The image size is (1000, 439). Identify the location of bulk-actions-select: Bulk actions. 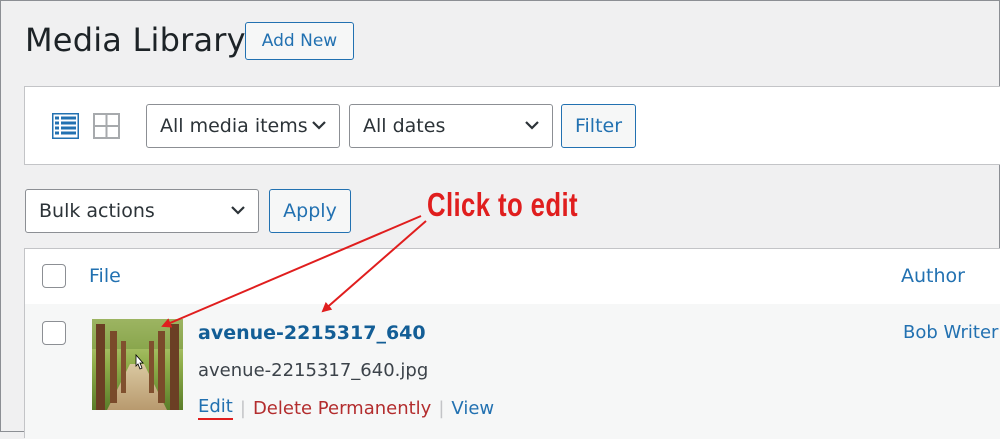
(142, 211).